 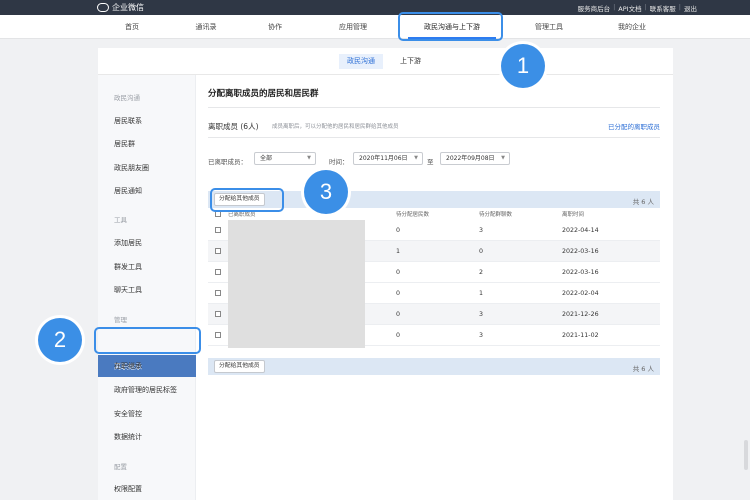 What do you see at coordinates (263, 94) in the screenshot?
I see `page-title: 分配离职成员的居民和居民群` at bounding box center [263, 94].